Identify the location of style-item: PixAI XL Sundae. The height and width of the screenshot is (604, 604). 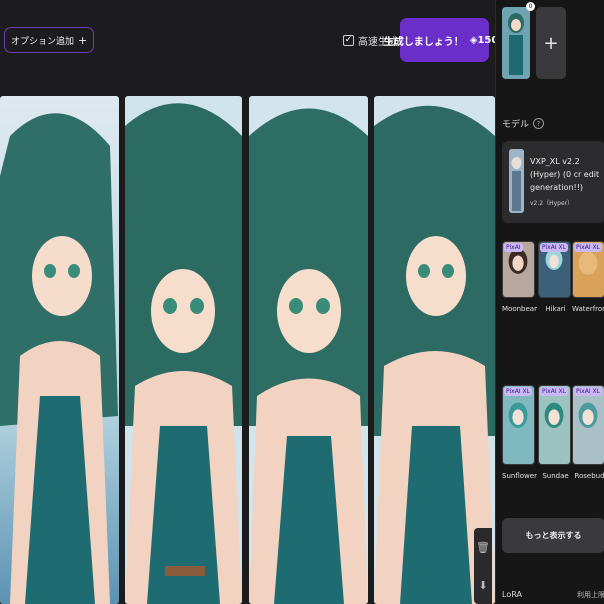
(555, 433).